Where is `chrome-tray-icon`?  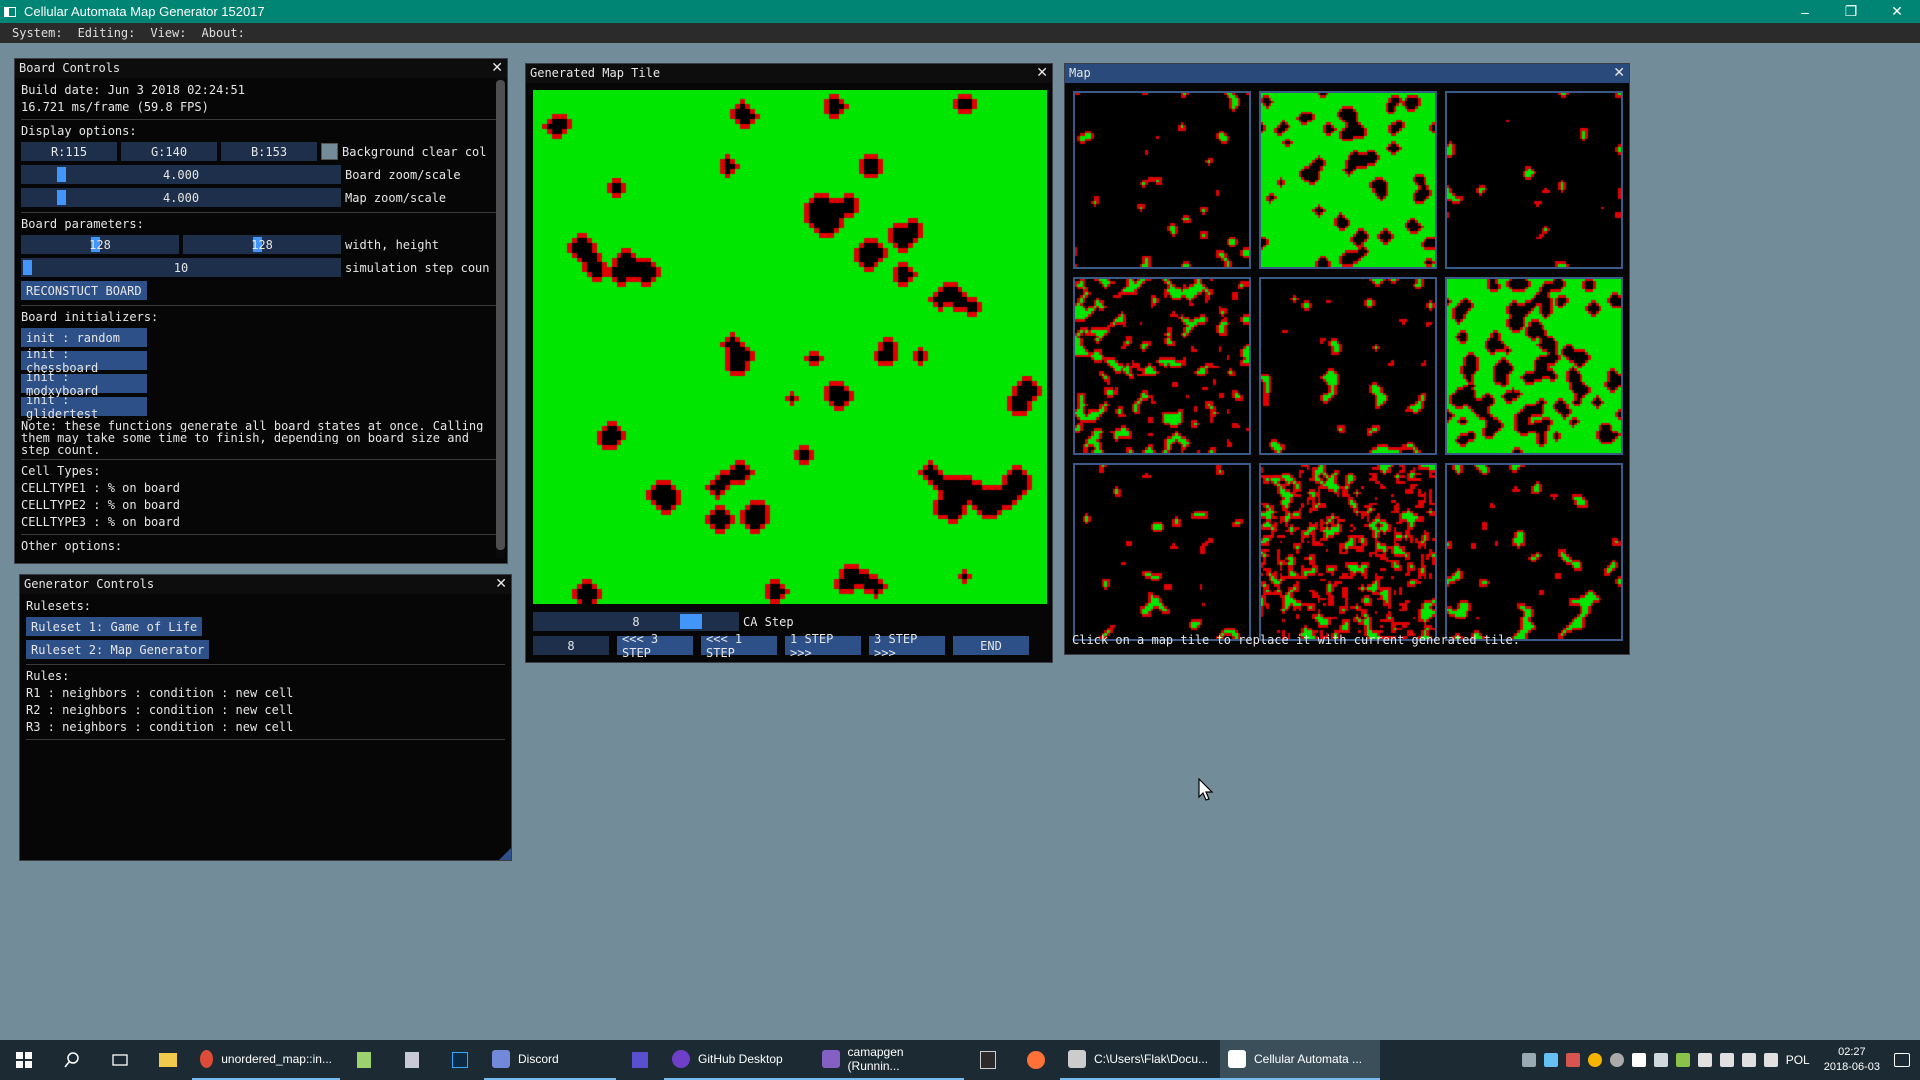
chrome-tray-icon is located at coordinates (1594, 1060).